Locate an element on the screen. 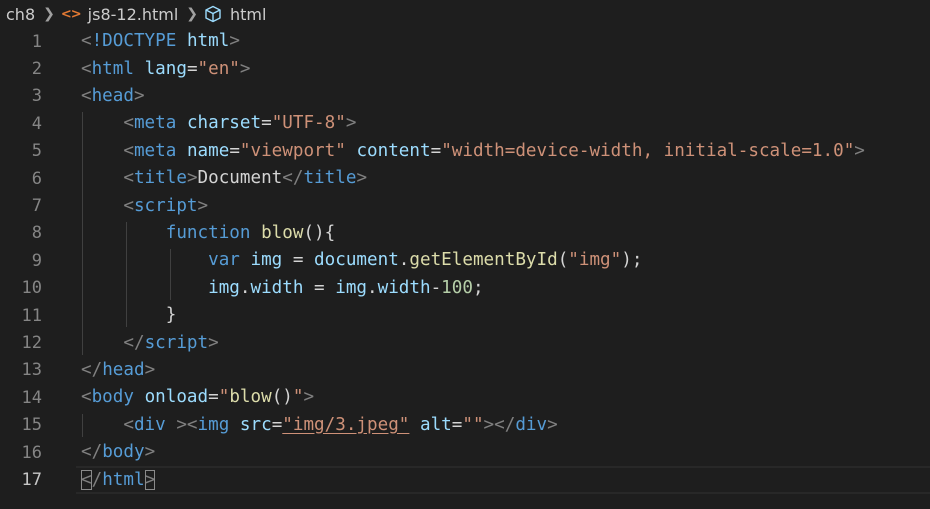  code-token: "" is located at coordinates (473, 424).